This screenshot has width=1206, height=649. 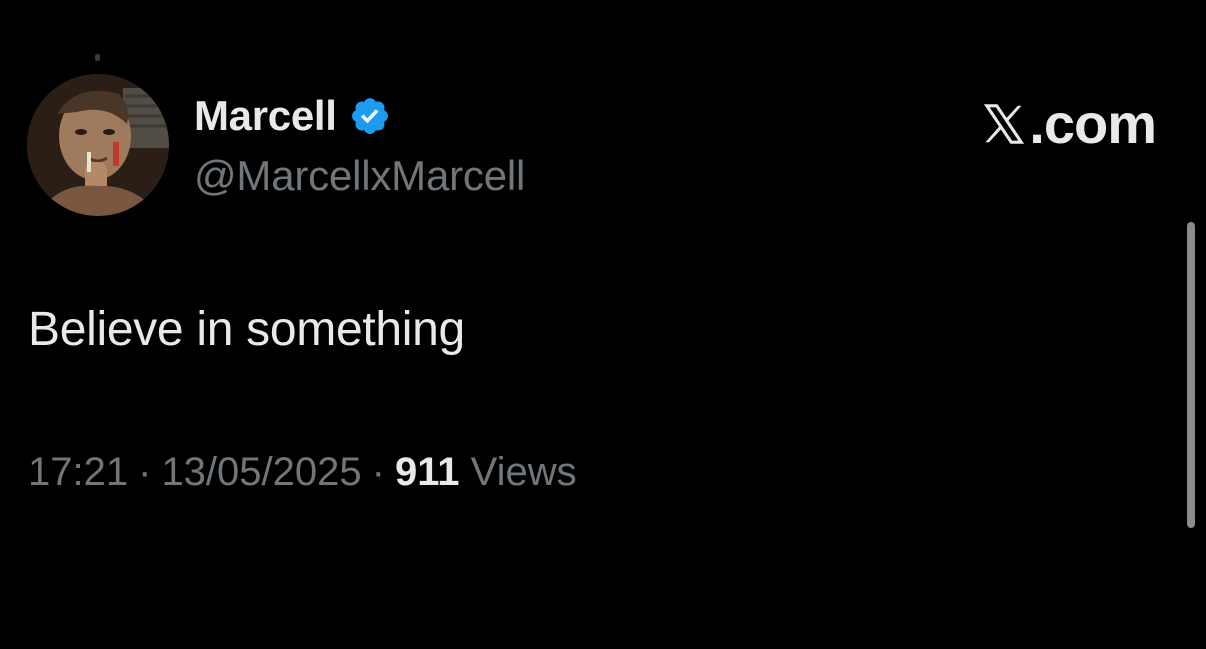 I want to click on avatar, so click(x=98, y=145).